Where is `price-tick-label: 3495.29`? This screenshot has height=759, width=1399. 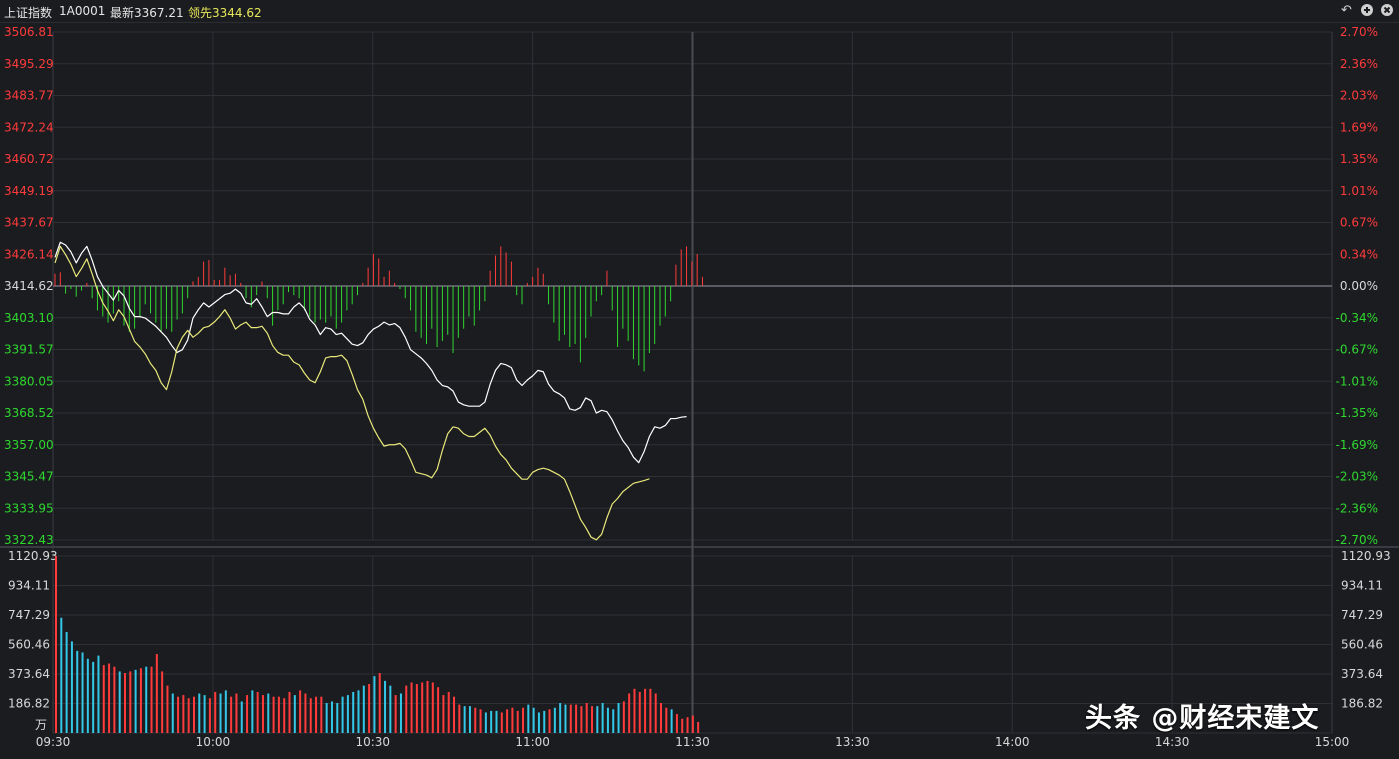 price-tick-label: 3495.29 is located at coordinates (29, 64).